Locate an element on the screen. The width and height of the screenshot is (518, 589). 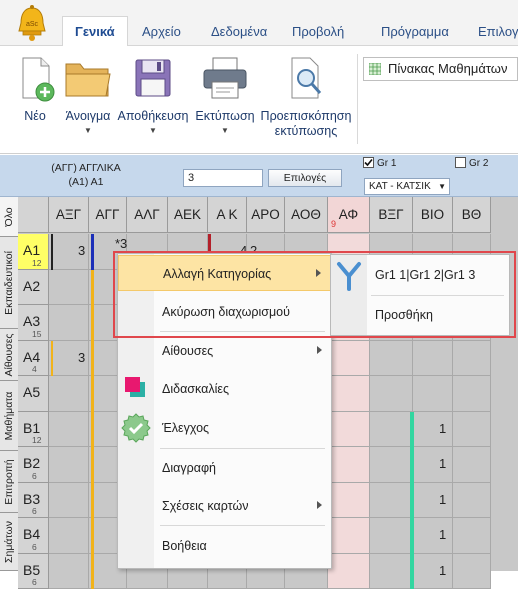
menu-item-teachings: Διδασκαλίες is located at coordinates (224, 389).